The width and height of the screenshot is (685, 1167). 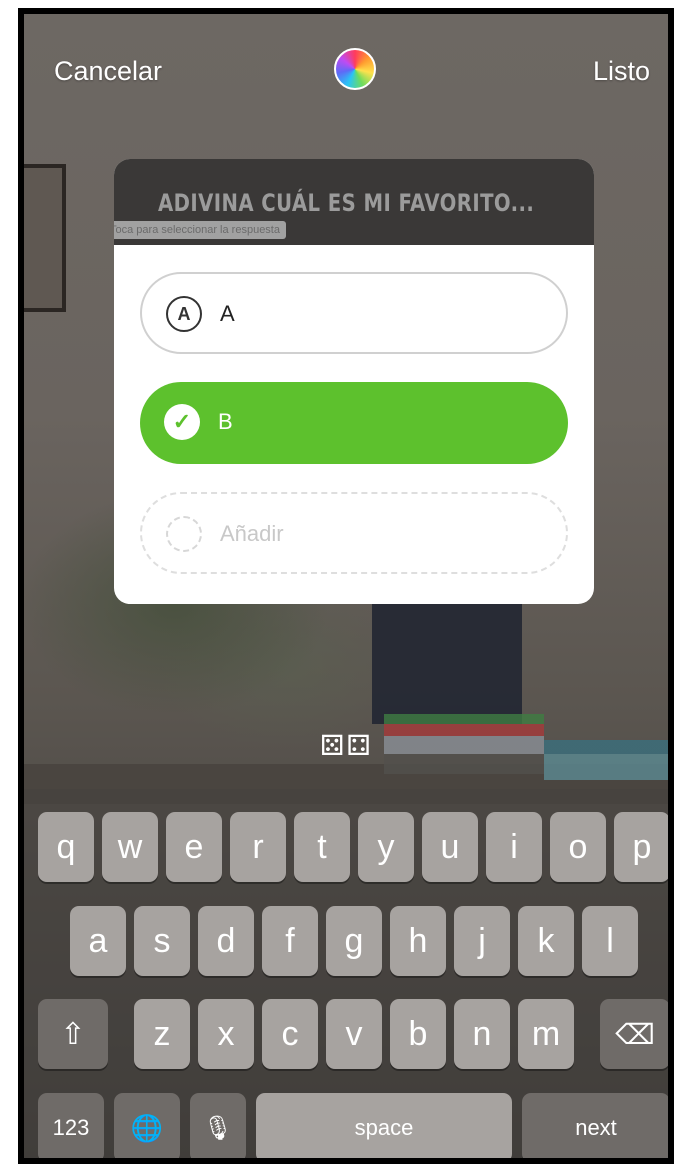 What do you see at coordinates (71, 1125) in the screenshot?
I see `numbers-key: 123` at bounding box center [71, 1125].